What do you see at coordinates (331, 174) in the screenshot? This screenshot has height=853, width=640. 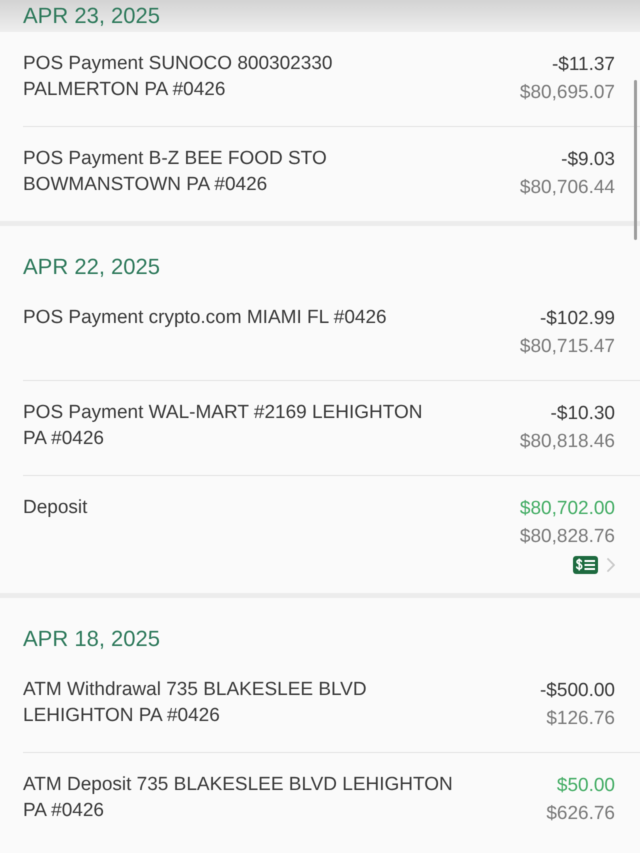 I see `transaction-row: POS Payment B-Z BEE FOOD STO BOWMANSTOWN PA #0426 -$9.03 $80,706.44` at bounding box center [331, 174].